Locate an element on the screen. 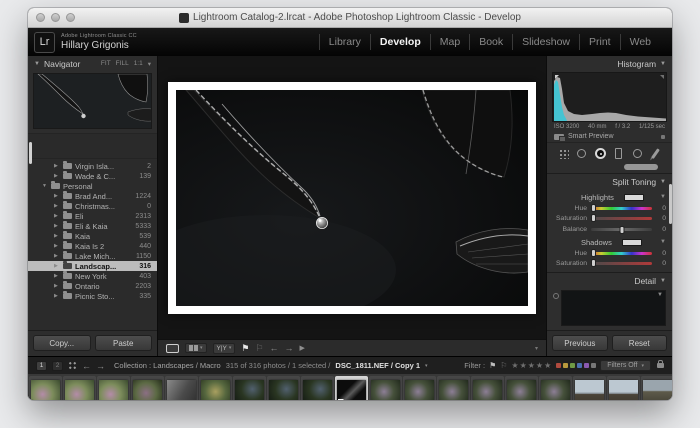  zoom-caret-icon: ▾ is located at coordinates (149, 64).